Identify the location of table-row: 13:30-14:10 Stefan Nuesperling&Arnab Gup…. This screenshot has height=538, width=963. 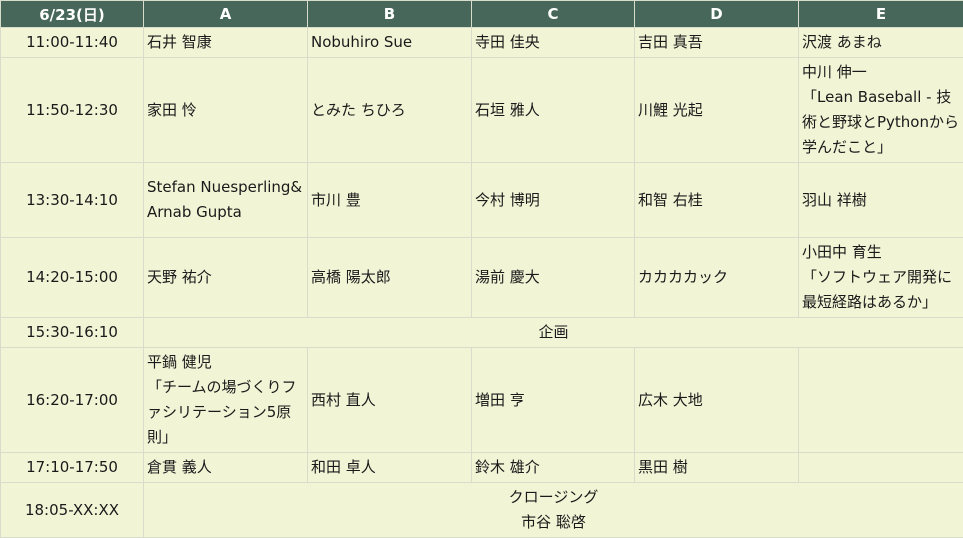
(482, 200).